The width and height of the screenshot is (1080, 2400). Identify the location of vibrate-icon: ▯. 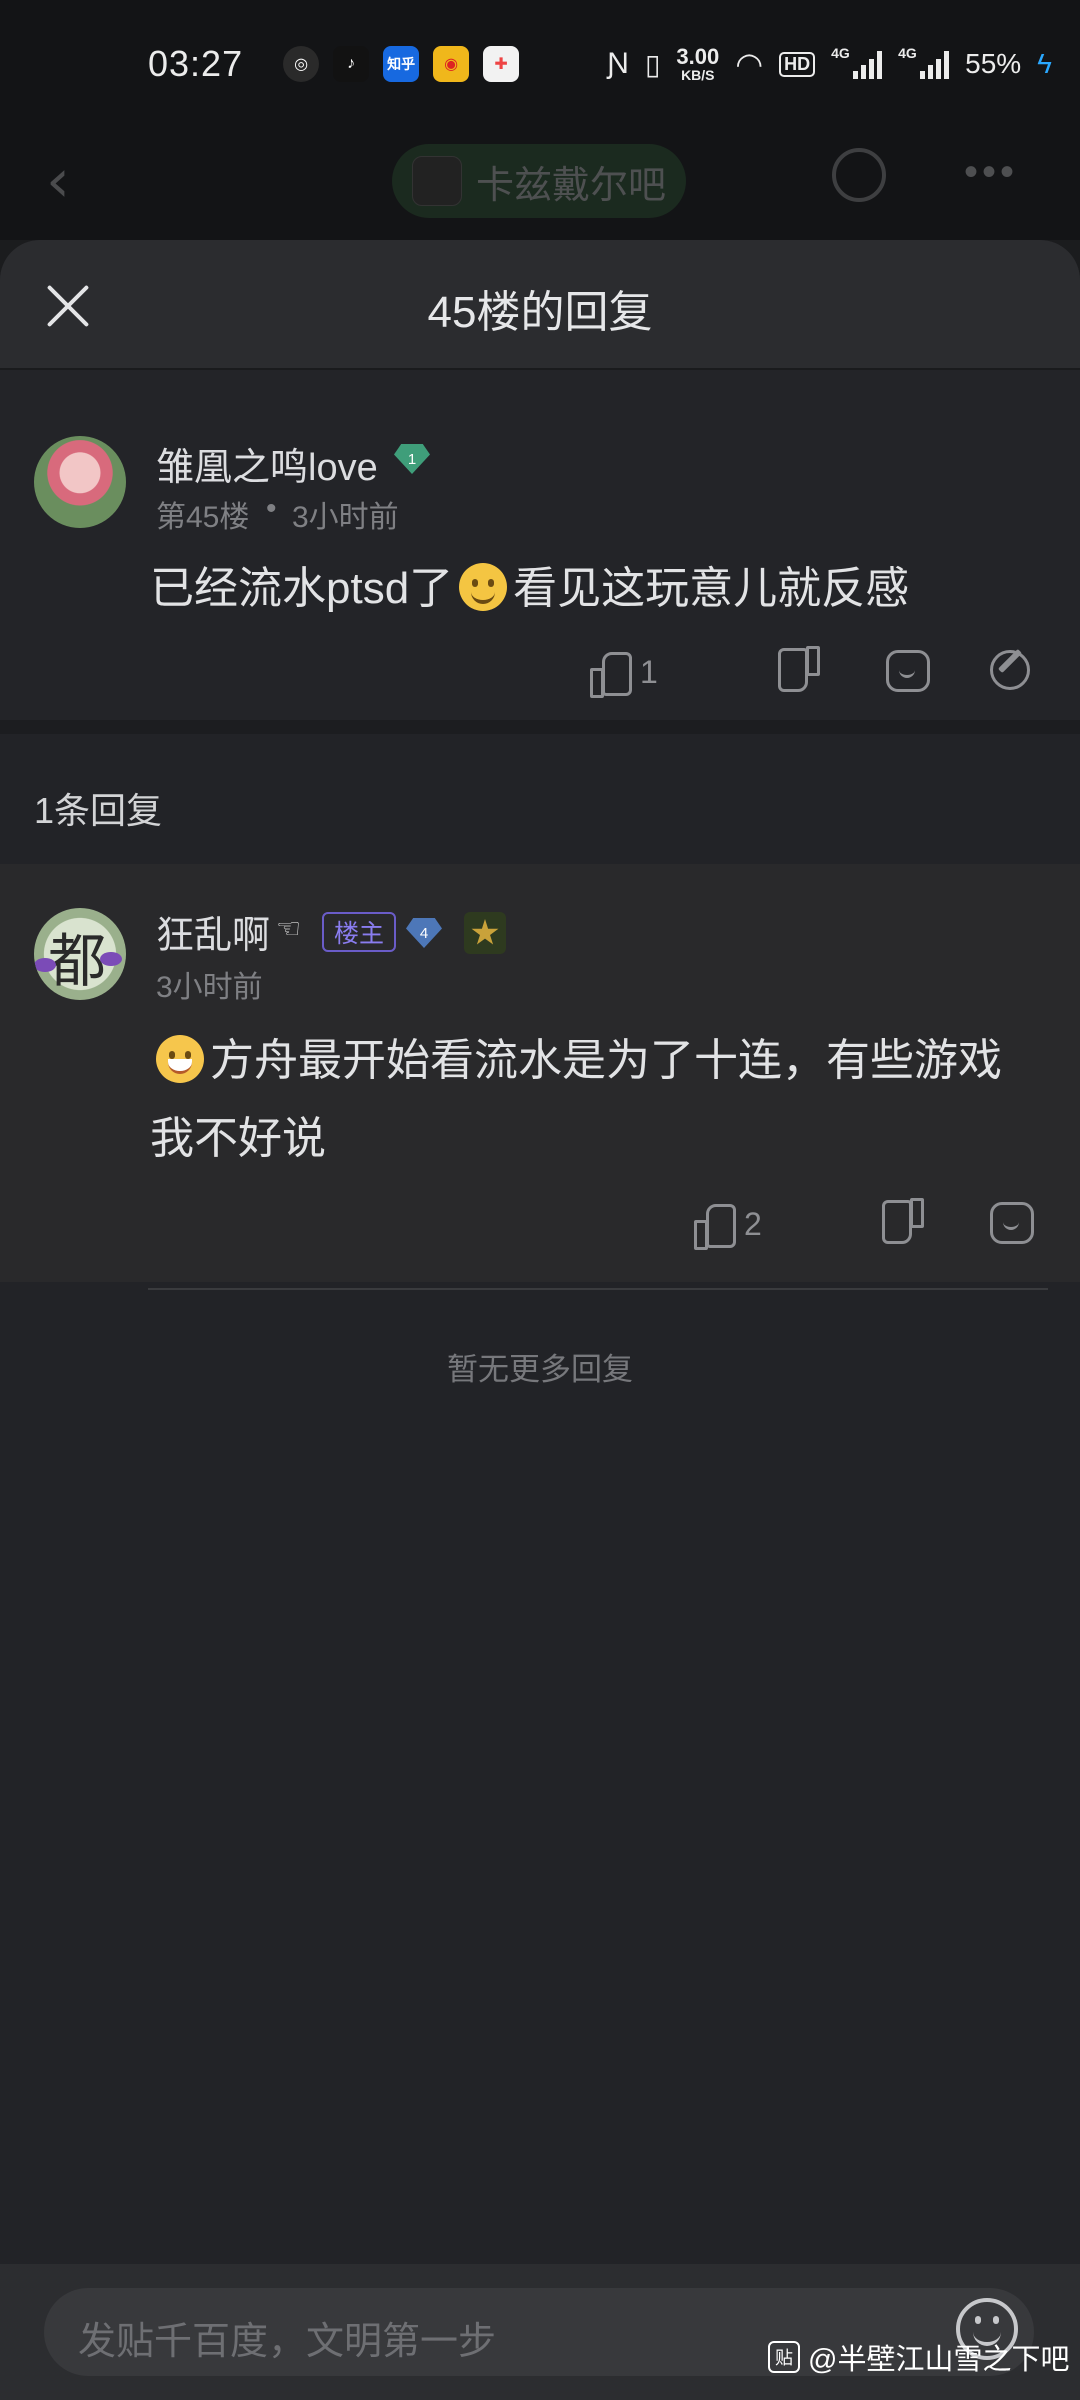
(652, 64).